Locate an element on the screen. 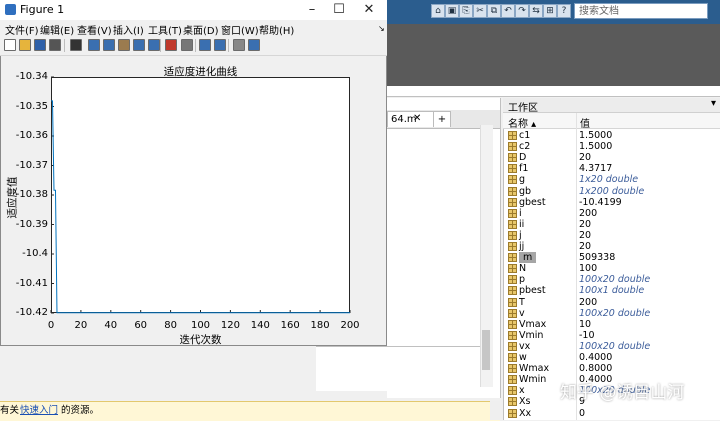  variable-name: m is located at coordinates (528, 258).